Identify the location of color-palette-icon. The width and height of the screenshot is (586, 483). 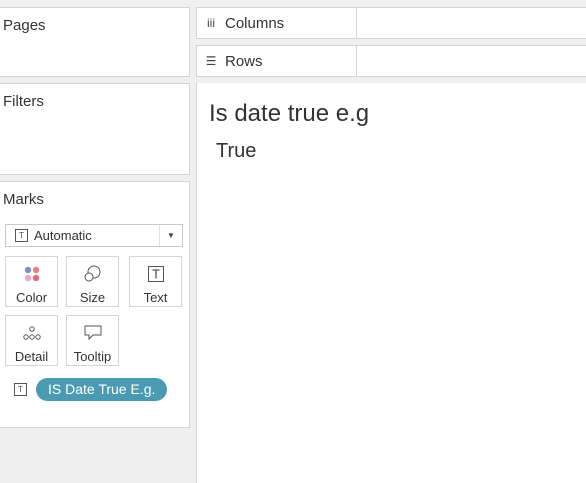
(31, 274).